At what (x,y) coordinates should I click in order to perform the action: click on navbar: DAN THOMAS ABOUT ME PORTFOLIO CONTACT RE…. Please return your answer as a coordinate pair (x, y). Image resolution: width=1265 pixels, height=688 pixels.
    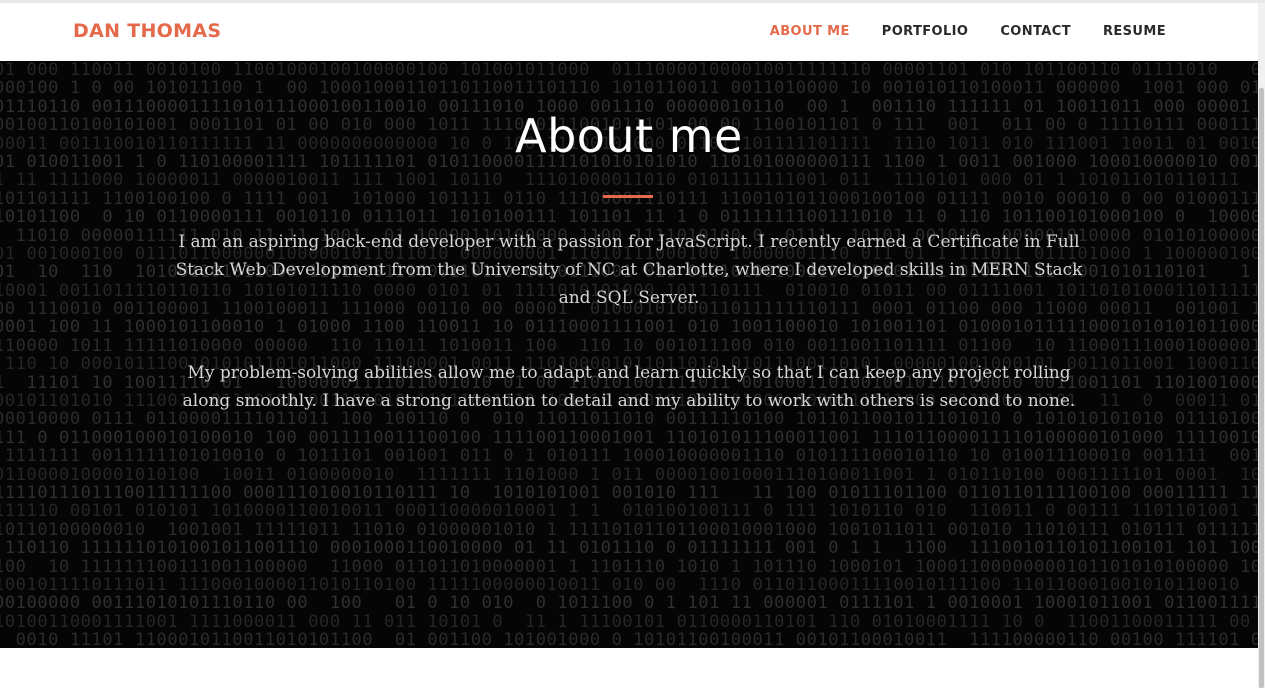
    Looking at the image, I should click on (629, 32).